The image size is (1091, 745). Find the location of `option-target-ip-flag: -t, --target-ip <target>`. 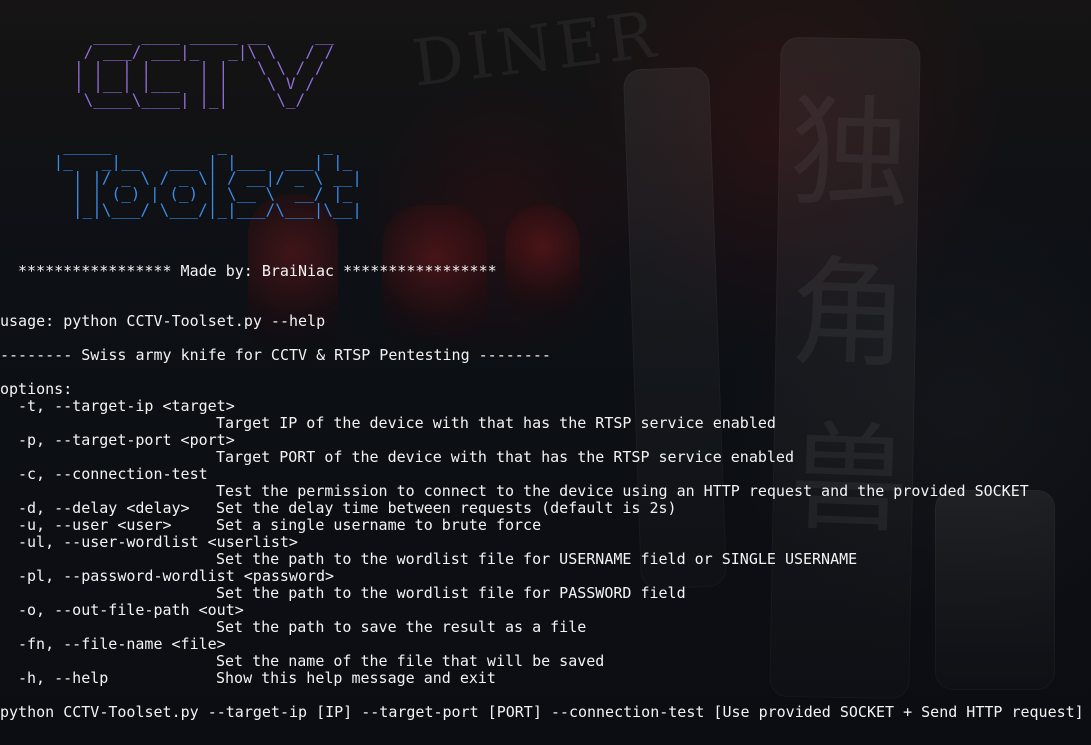

option-target-ip-flag: -t, --target-ip <target> is located at coordinates (126, 406).